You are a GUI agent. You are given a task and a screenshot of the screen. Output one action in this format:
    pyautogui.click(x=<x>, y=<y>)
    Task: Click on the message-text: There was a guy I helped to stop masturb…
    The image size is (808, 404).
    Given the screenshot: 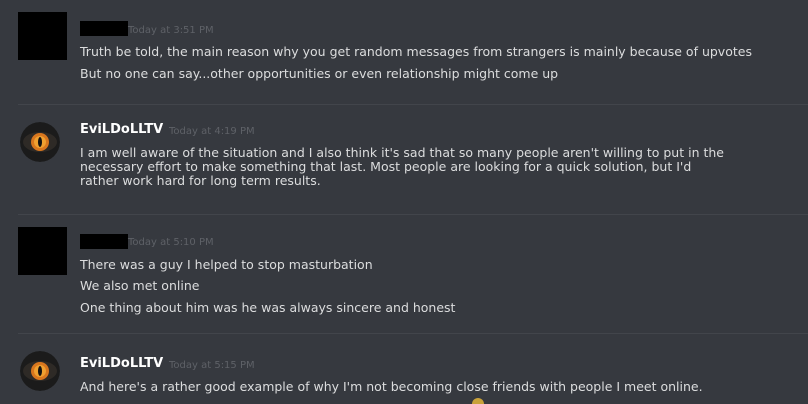 What is the action you would take?
    pyautogui.click(x=226, y=264)
    